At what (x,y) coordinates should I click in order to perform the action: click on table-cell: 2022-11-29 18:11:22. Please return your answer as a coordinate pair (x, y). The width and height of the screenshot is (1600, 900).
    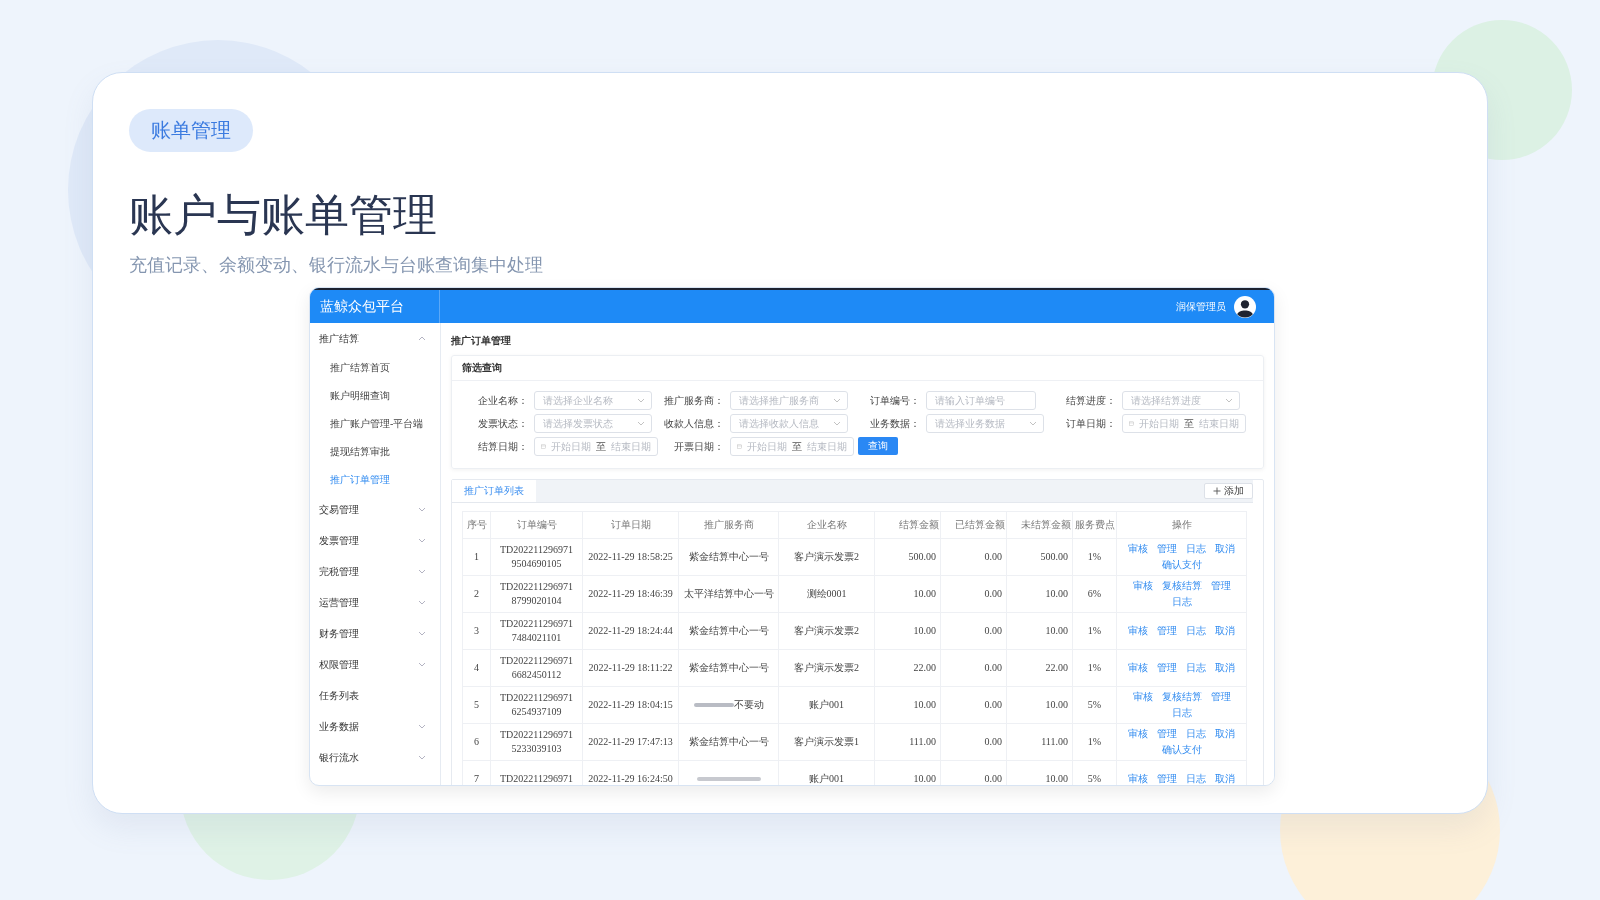
    Looking at the image, I should click on (630, 668).